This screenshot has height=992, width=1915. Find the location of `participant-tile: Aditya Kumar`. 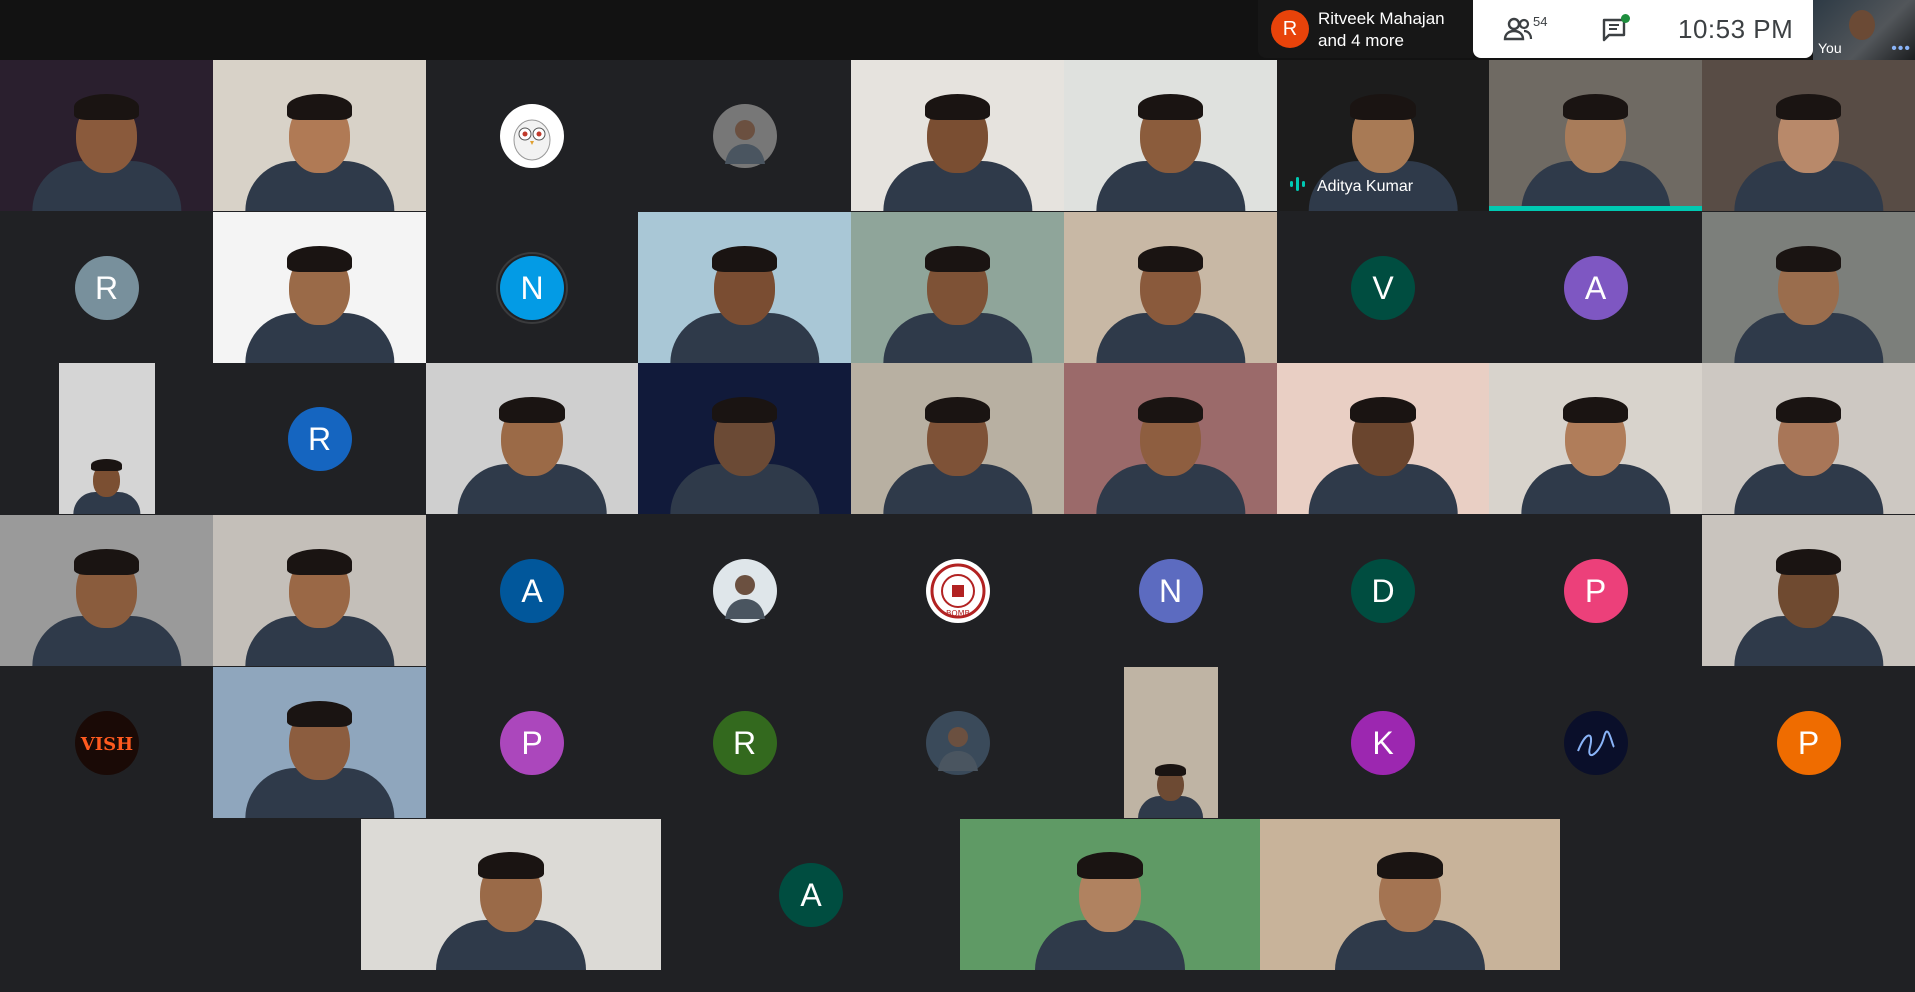

participant-tile: Aditya Kumar is located at coordinates (1383, 135).